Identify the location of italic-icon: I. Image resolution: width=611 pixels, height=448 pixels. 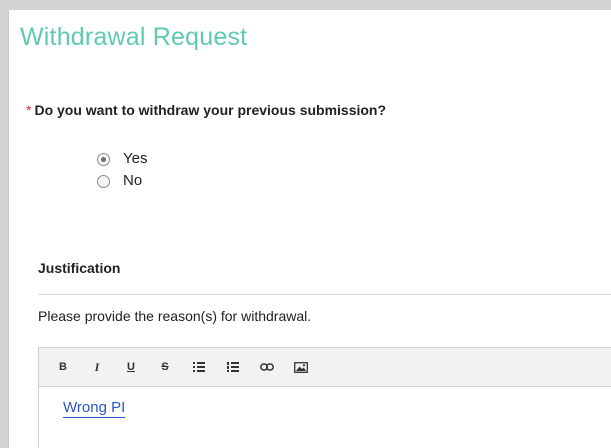
(97, 367).